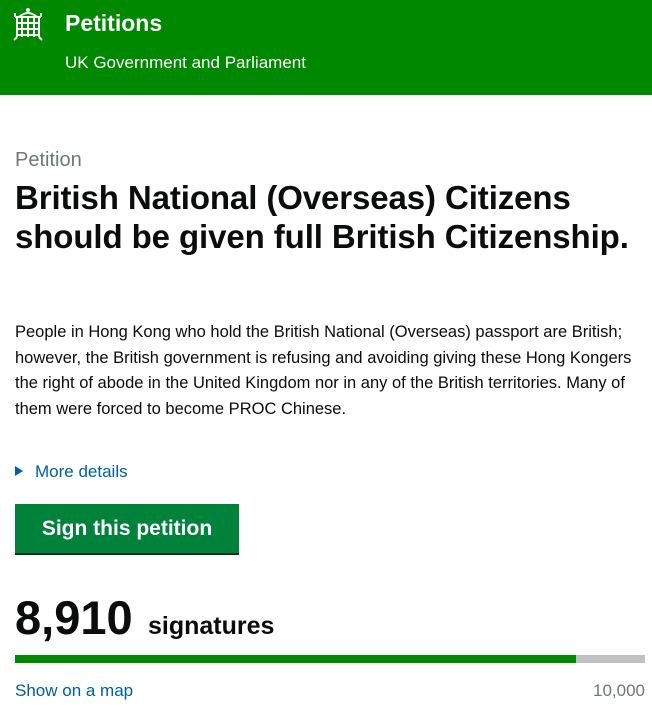  Describe the element at coordinates (19, 471) in the screenshot. I see `triangle-right-icon` at that location.